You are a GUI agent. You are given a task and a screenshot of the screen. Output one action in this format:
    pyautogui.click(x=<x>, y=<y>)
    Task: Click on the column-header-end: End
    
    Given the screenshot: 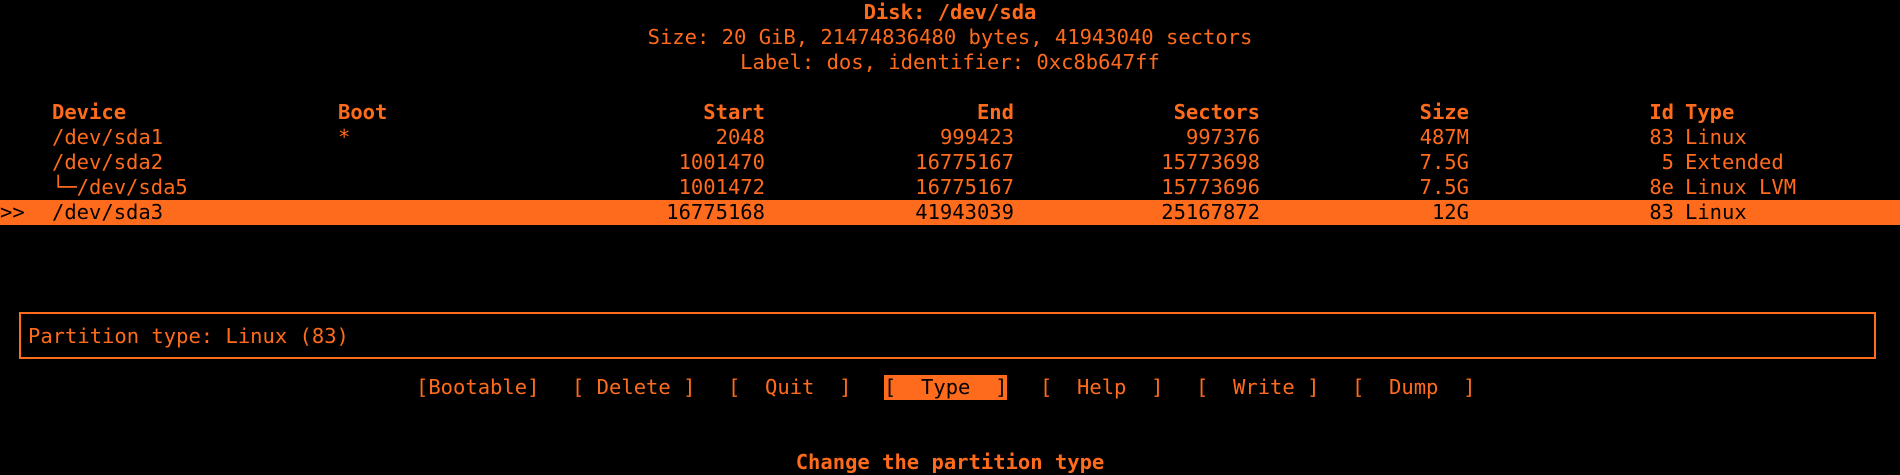 What is the action you would take?
    pyautogui.click(x=995, y=112)
    